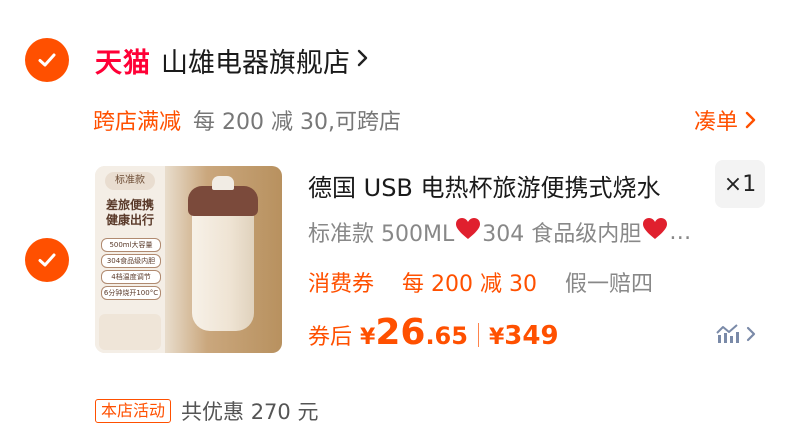 The width and height of the screenshot is (800, 438). I want to click on kettle-lid-image, so click(223, 201).